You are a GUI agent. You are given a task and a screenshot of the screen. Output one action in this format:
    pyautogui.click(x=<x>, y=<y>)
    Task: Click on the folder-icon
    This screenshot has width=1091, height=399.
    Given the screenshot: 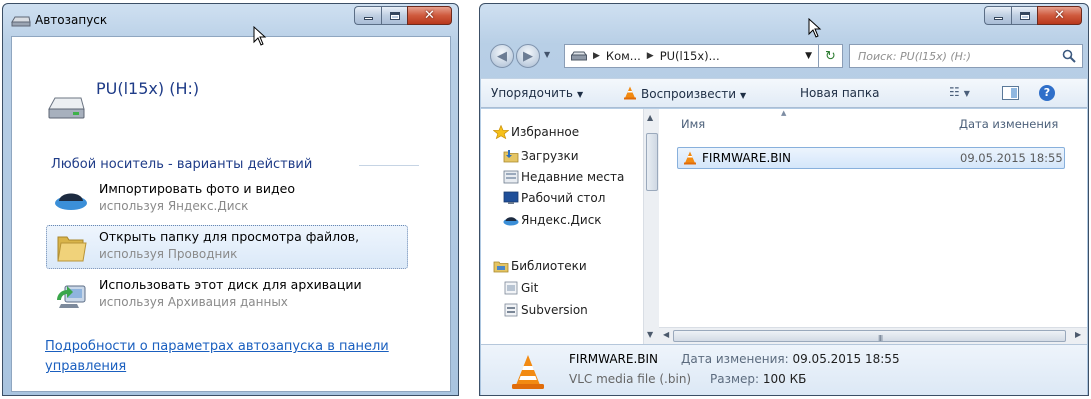 What is the action you would take?
    pyautogui.click(x=72, y=249)
    